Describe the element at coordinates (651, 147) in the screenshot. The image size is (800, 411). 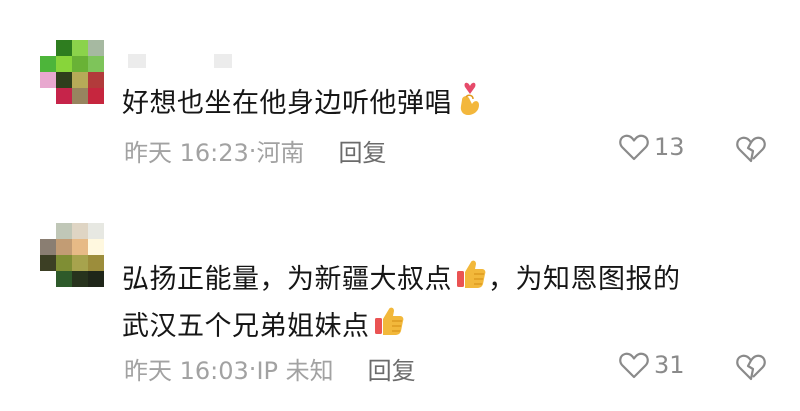
I see `like-button: 13` at that location.